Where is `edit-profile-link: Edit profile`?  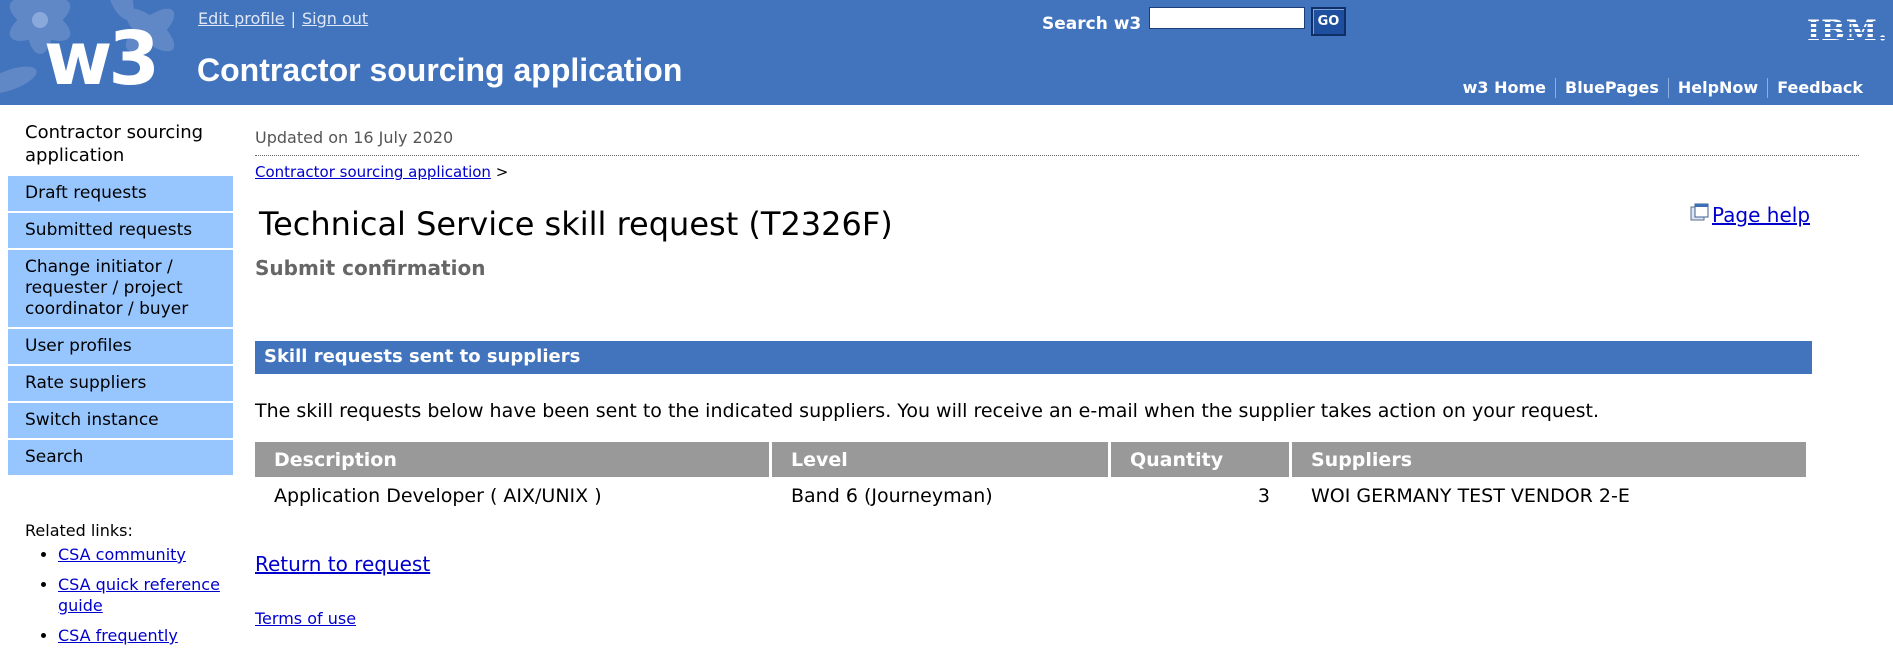 edit-profile-link: Edit profile is located at coordinates (241, 18).